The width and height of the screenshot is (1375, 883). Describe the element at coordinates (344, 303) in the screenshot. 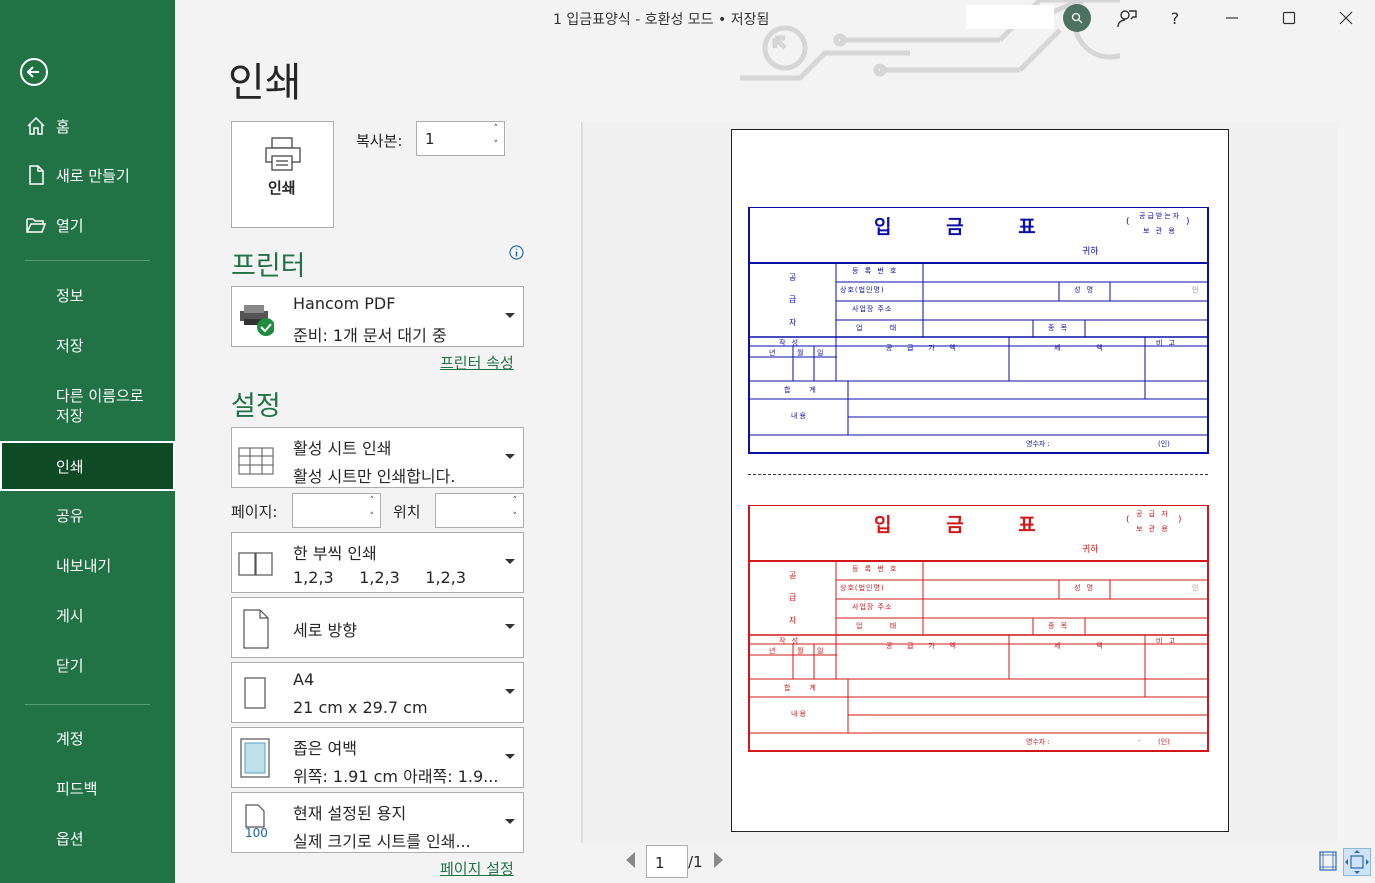

I see `printer-name: Hancom PDF` at that location.